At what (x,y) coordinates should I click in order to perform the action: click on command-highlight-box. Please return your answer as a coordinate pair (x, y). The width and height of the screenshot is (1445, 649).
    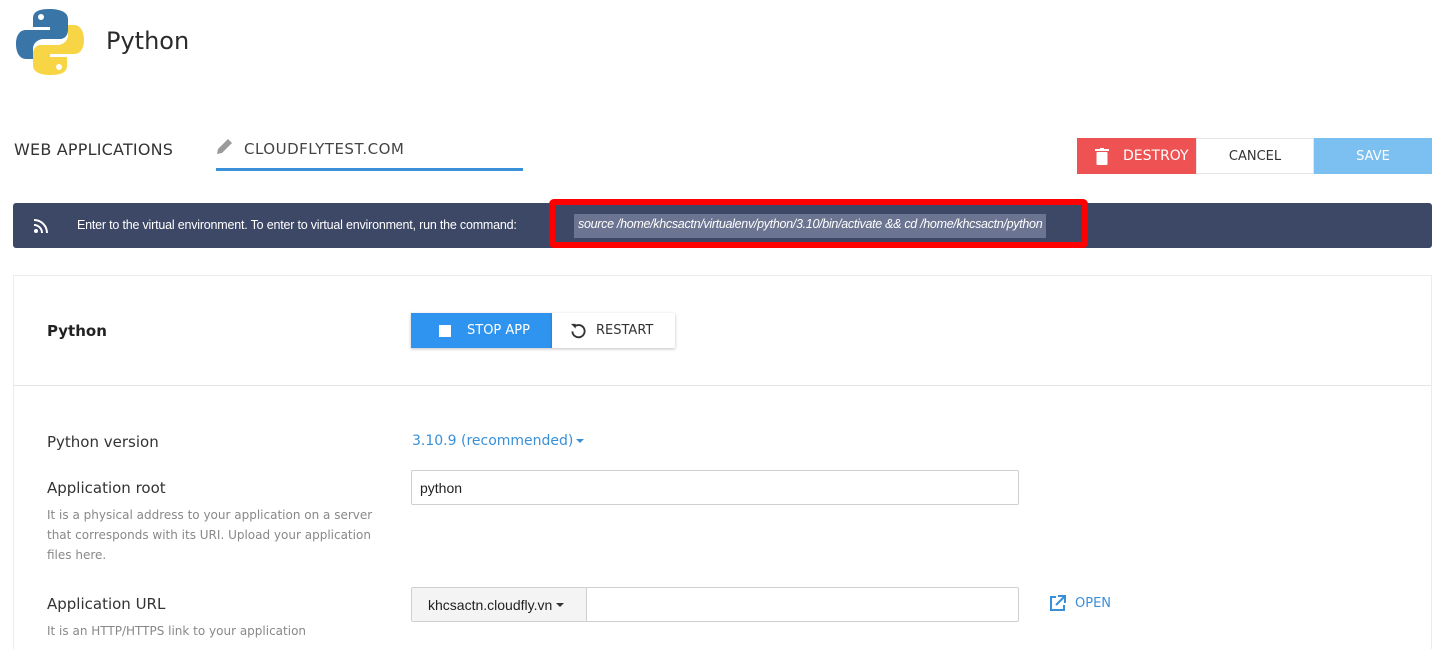
    Looking at the image, I should click on (818, 223).